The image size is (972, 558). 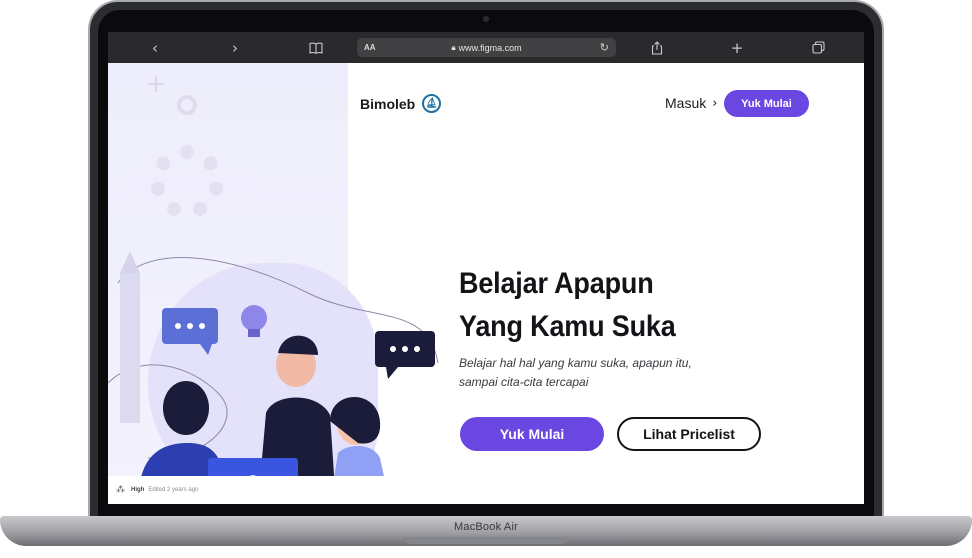 I want to click on chat-bubble-left-icon, so click(x=190, y=331).